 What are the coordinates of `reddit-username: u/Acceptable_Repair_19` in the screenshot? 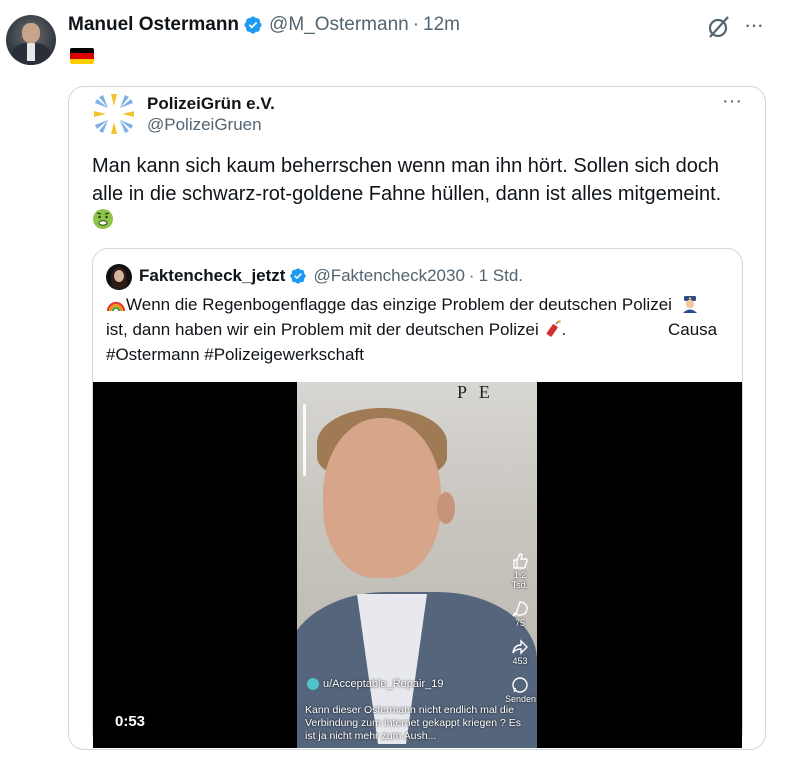 It's located at (375, 684).